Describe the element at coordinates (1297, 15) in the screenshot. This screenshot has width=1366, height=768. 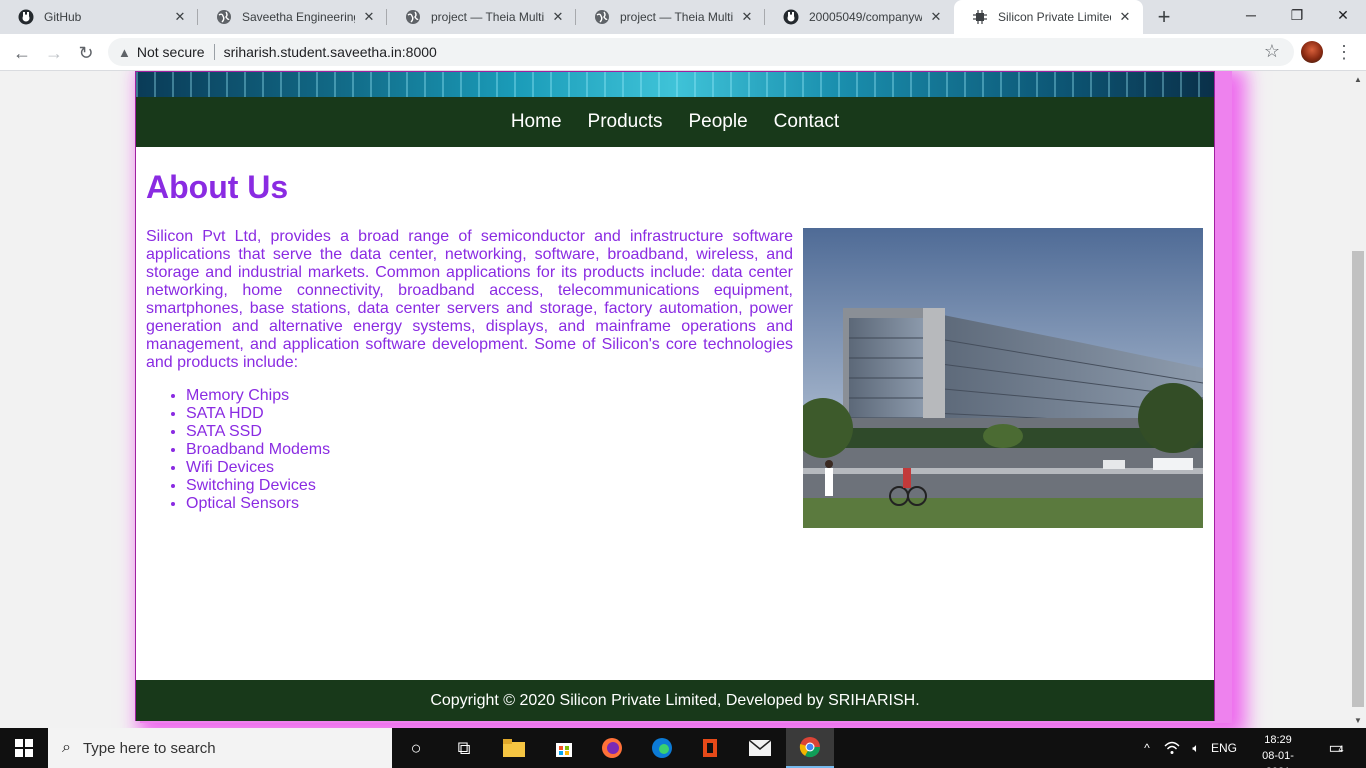
I see `restore-icon: ❐` at that location.